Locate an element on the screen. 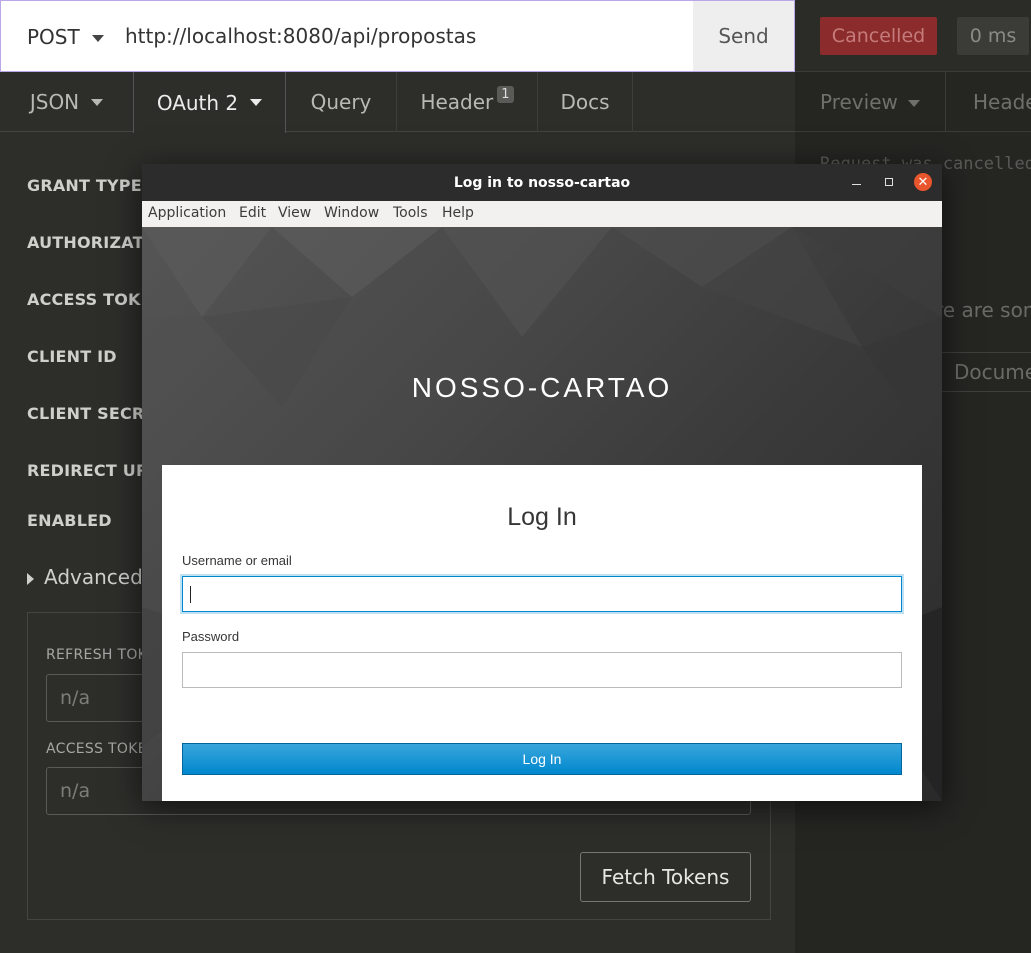  tab-json: JSON is located at coordinates (66, 102).